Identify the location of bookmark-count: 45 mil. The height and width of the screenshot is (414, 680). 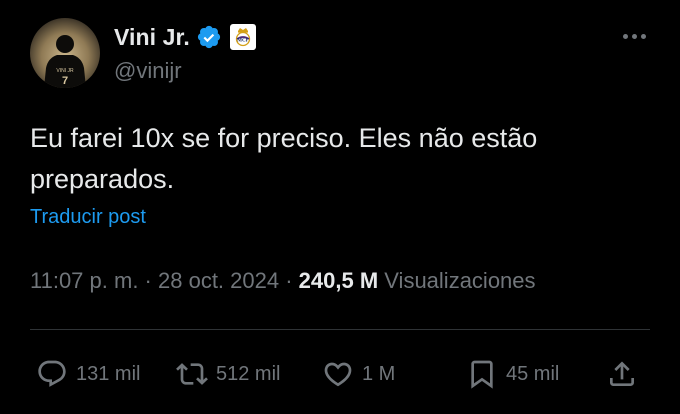
(533, 373).